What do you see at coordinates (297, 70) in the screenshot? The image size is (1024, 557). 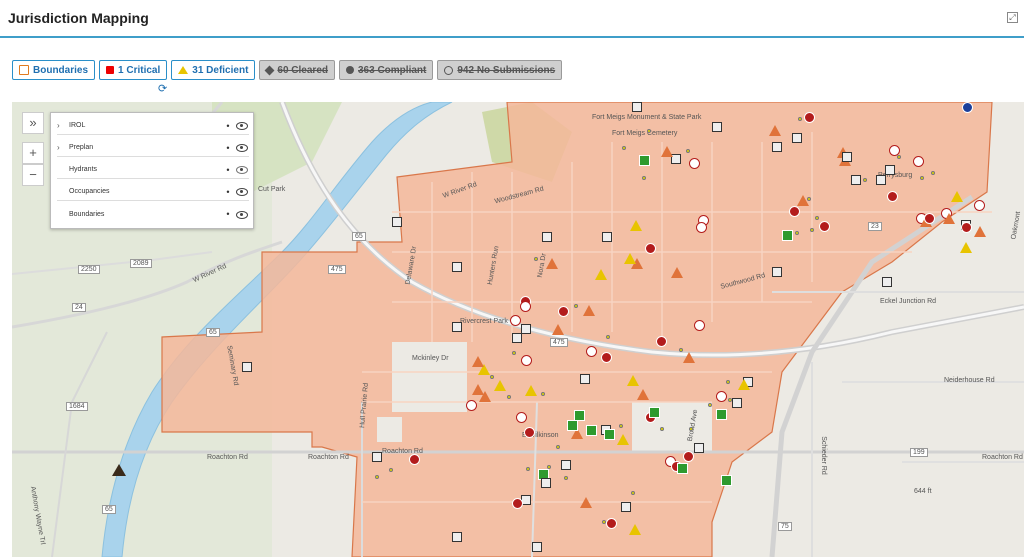 I see `cleared-filter-button: 60 Cleared` at bounding box center [297, 70].